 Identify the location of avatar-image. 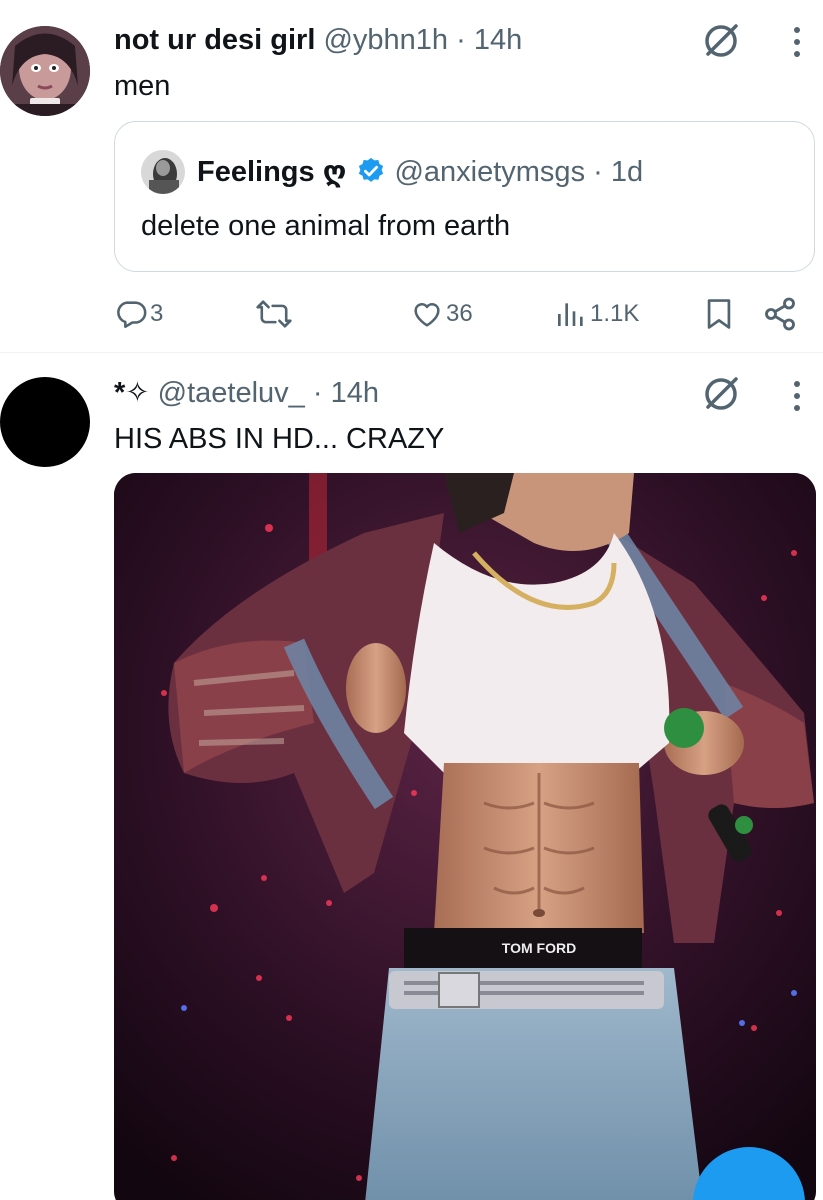
(45, 71).